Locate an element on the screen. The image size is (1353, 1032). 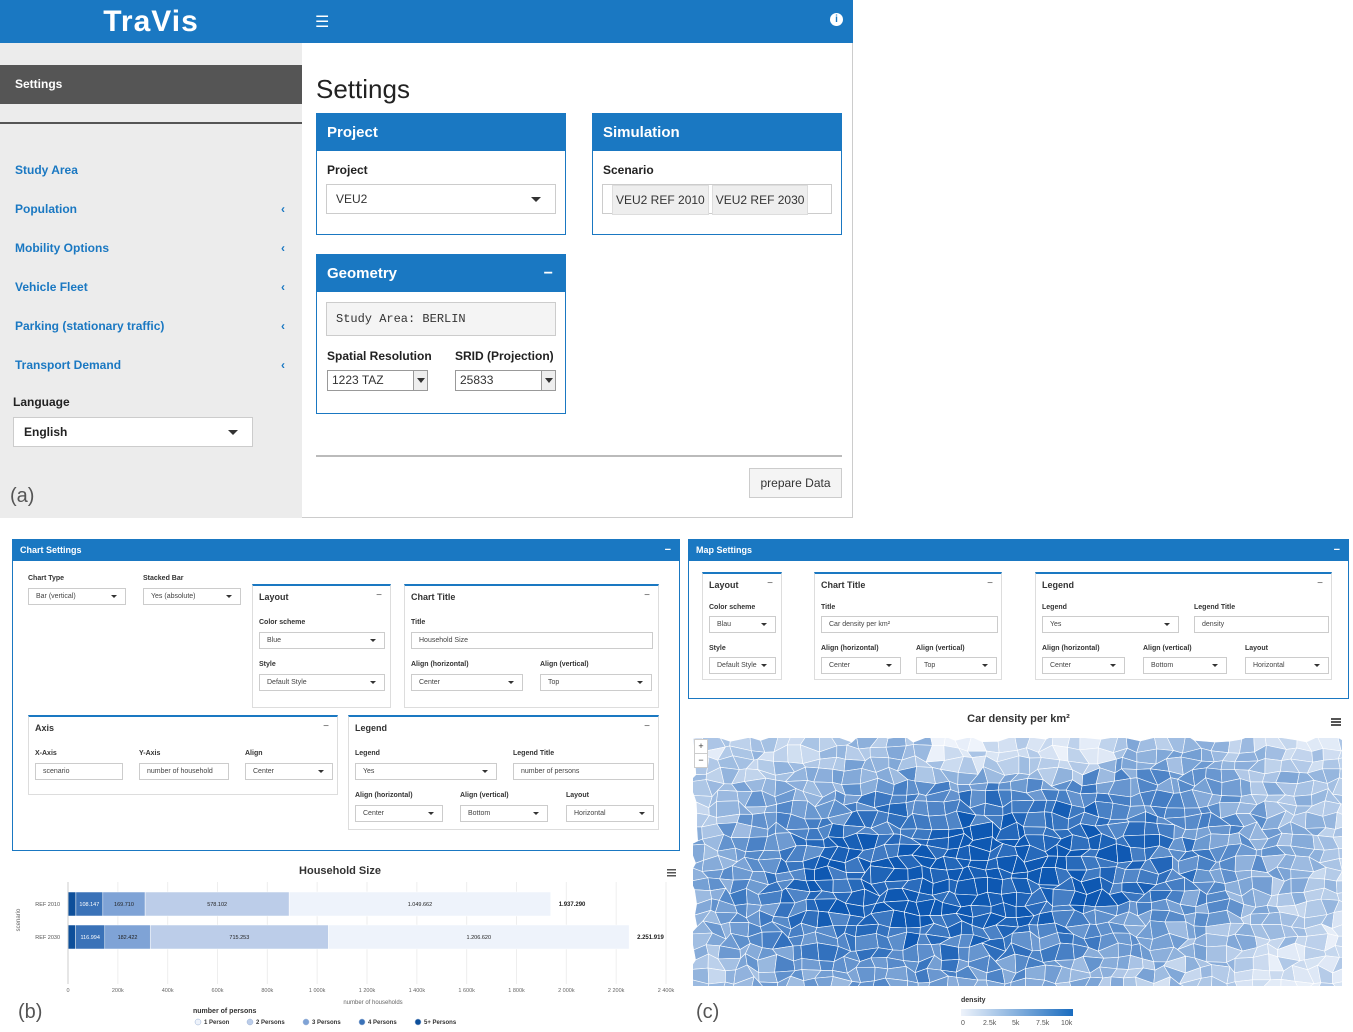
sidebar-item-vehicle-fleet: Vehicle Fleet ‹ is located at coordinates (150, 287).